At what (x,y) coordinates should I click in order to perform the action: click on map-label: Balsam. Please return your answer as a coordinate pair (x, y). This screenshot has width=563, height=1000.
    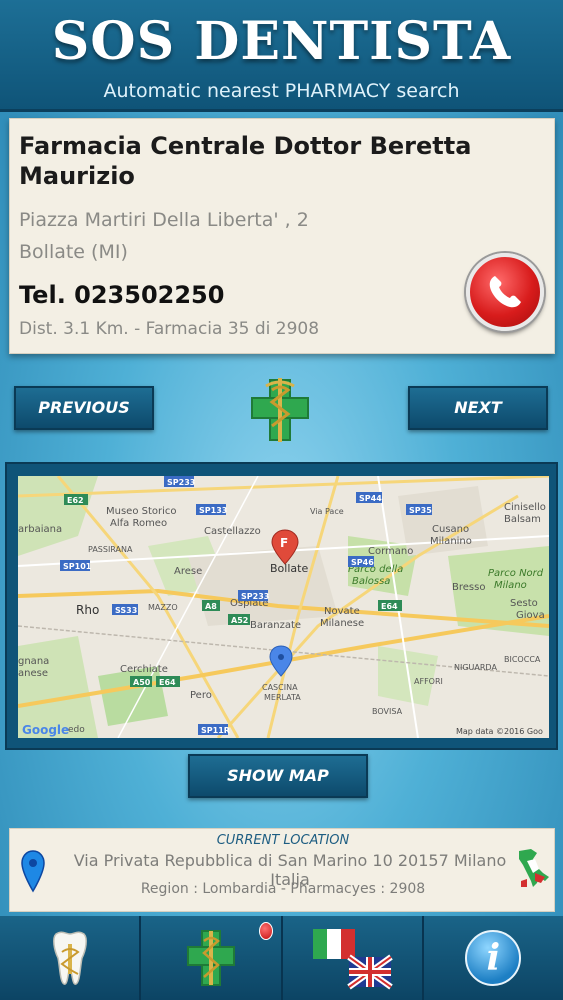
    Looking at the image, I should click on (522, 519).